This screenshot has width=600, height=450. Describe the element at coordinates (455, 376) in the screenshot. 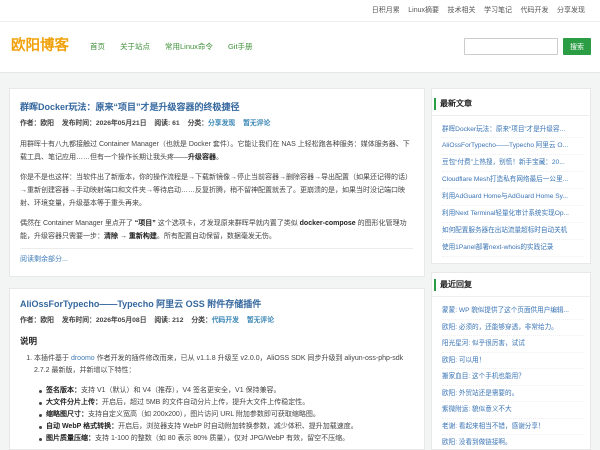

I see `comment-author: 搬家血目` at that location.